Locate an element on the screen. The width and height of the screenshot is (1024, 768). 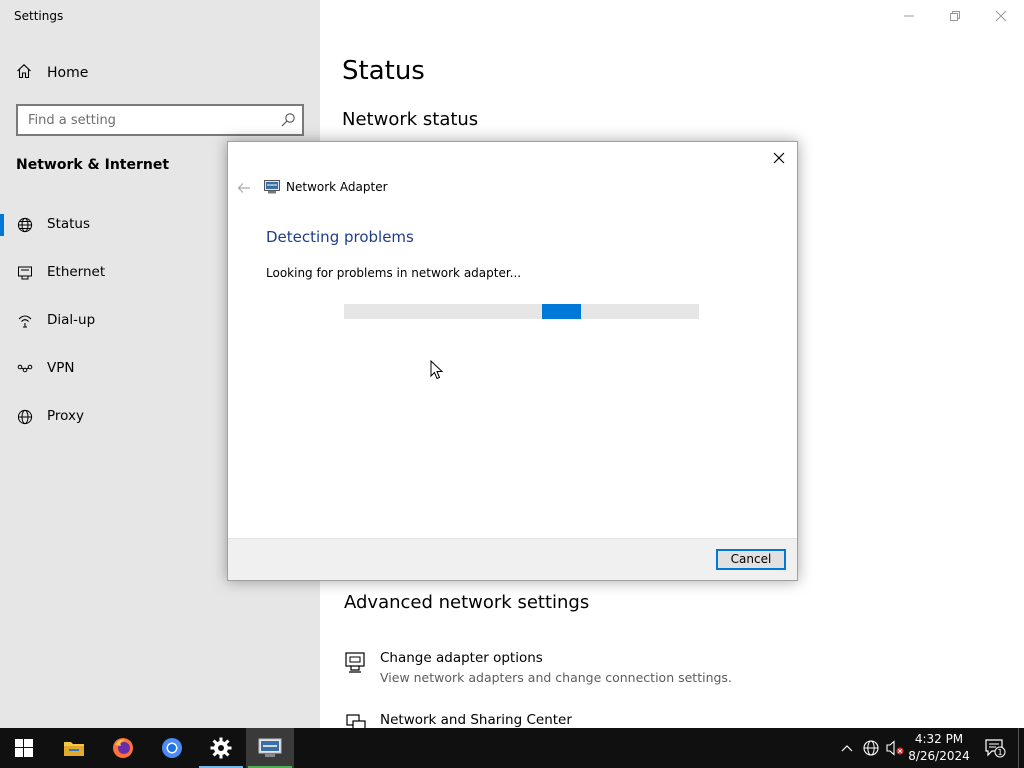
advanced-settings-heading: Advanced network settings is located at coordinates (467, 602).